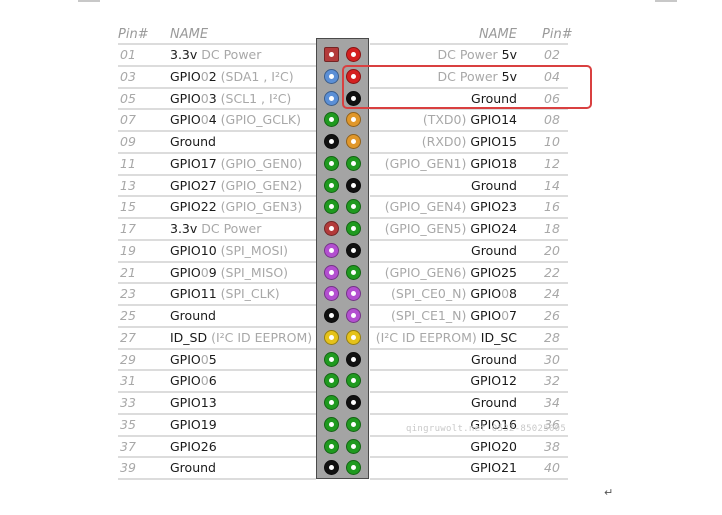 This screenshot has width=722, height=515. Describe the element at coordinates (331, 76) in the screenshot. I see `pin-03-i2c-icon` at that location.